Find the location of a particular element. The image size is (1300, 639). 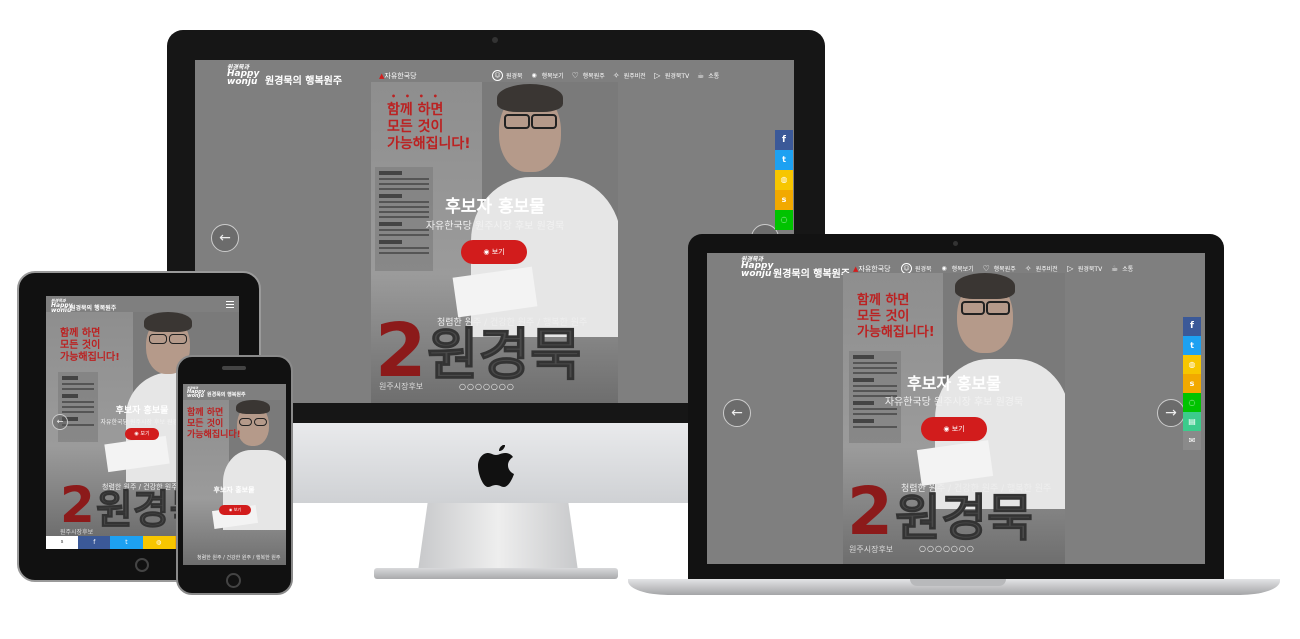

share-bar: f t ◍ s ◌ is located at coordinates (784, 180).